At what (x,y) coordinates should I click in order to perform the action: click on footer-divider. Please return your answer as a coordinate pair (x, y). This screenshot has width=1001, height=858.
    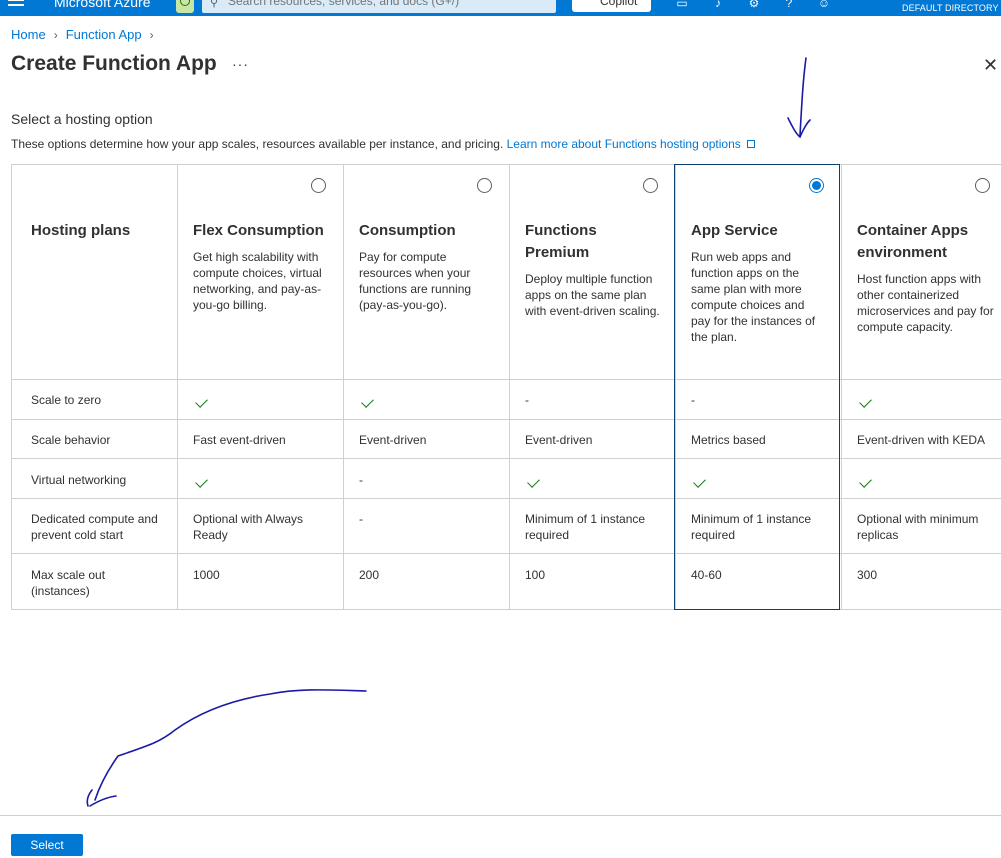
    Looking at the image, I should click on (500, 815).